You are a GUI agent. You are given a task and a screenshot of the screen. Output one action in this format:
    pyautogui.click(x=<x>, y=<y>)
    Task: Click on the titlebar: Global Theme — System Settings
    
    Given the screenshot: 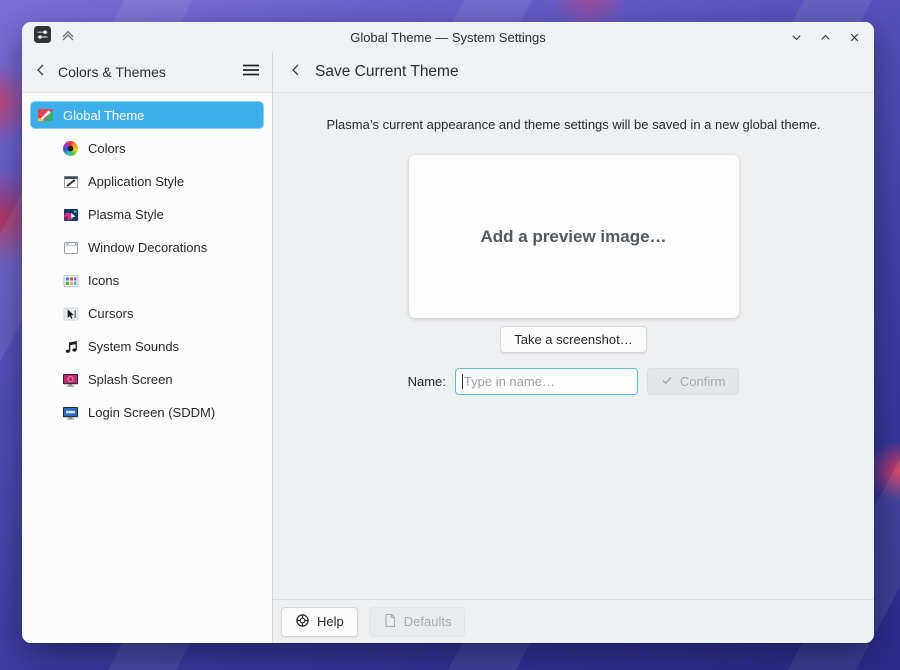 What is the action you would take?
    pyautogui.click(x=448, y=37)
    